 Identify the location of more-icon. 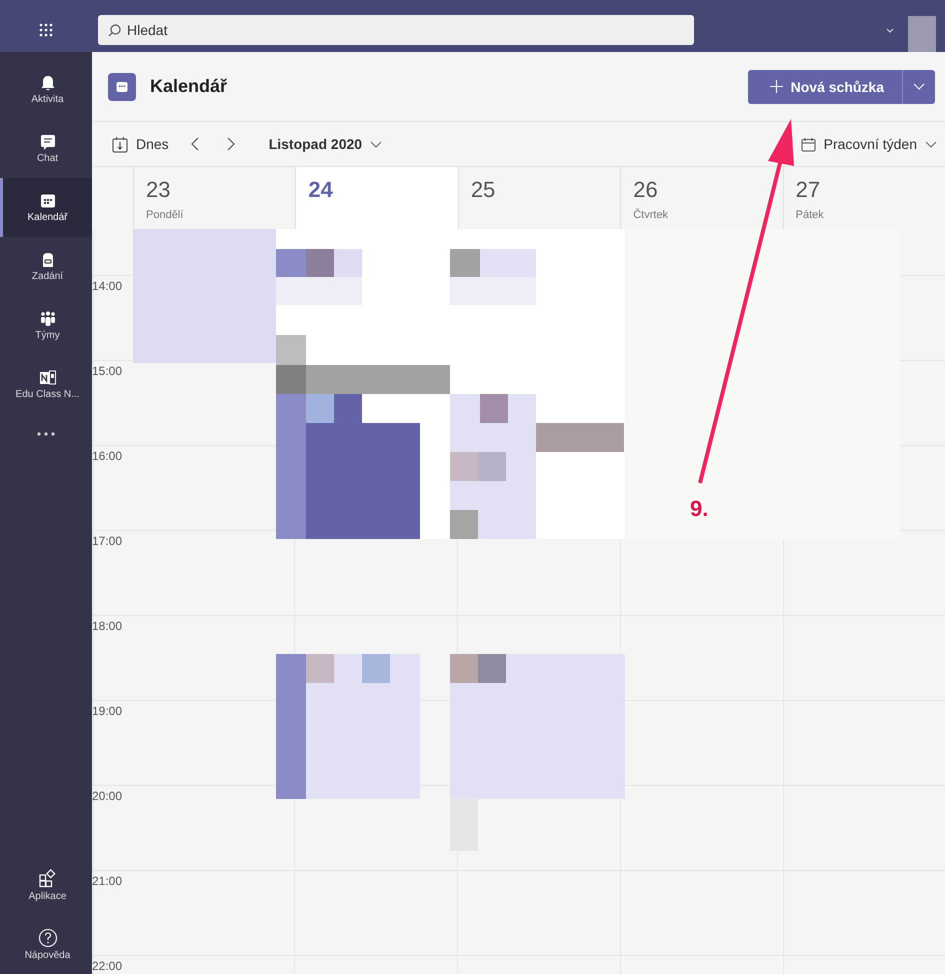
(46, 434).